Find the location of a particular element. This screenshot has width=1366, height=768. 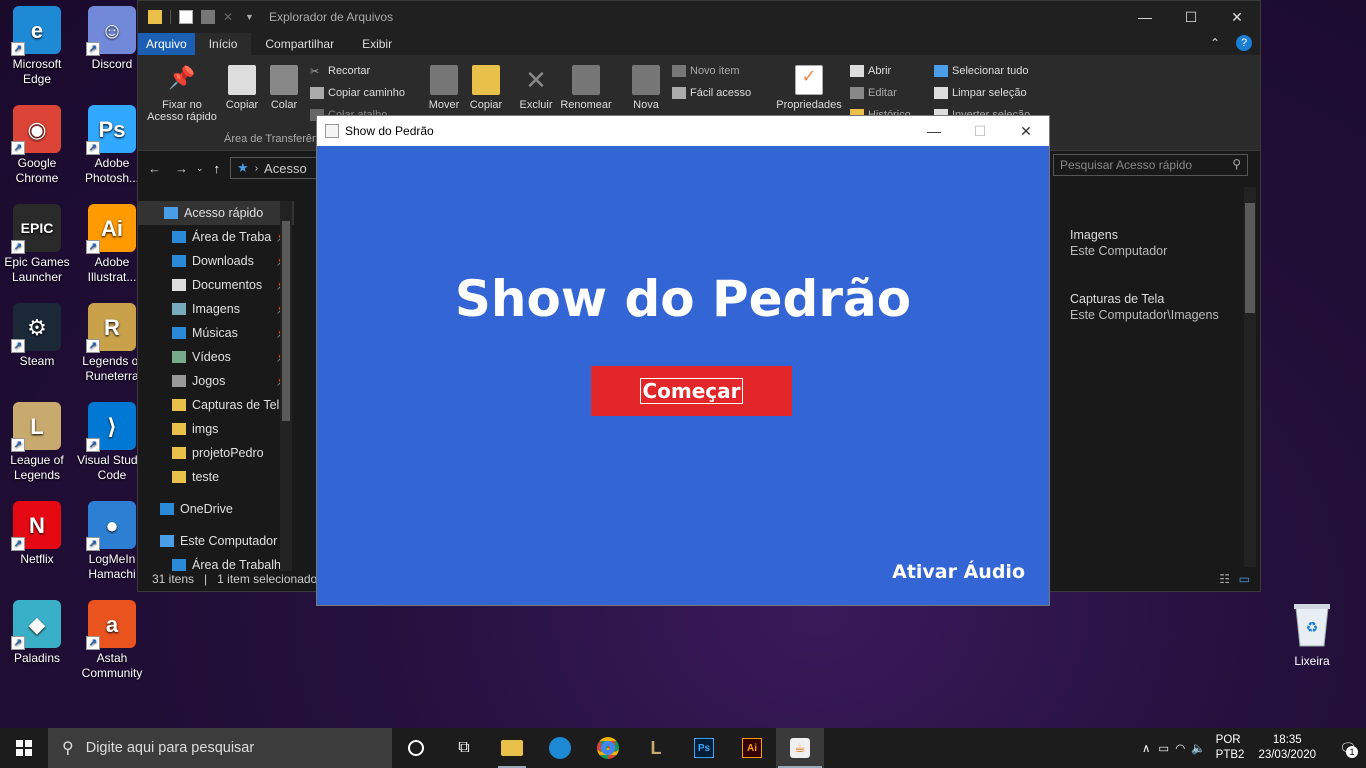

nav-item: Documentos📌 is located at coordinates (216, 285).